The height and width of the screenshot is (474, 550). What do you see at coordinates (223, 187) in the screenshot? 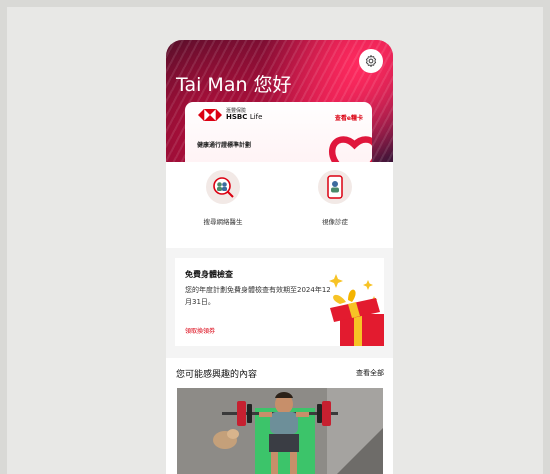
I see `doctor-search-icon` at bounding box center [223, 187].